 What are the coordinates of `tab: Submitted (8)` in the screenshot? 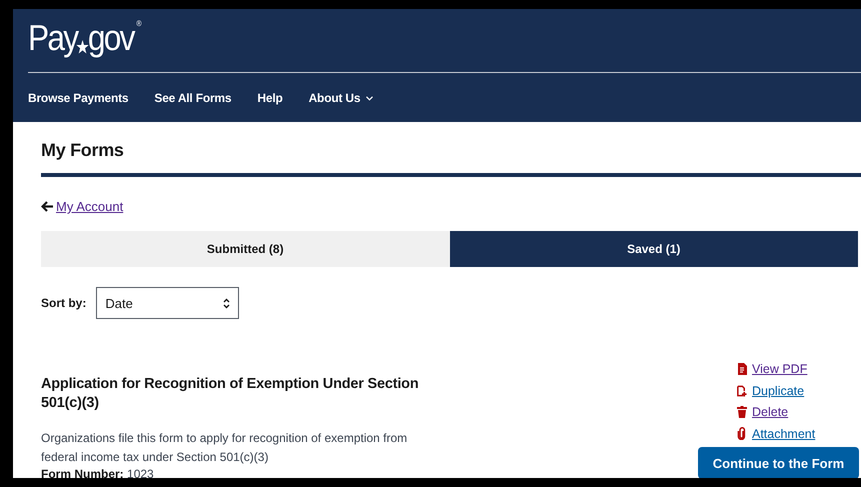 It's located at (245, 249).